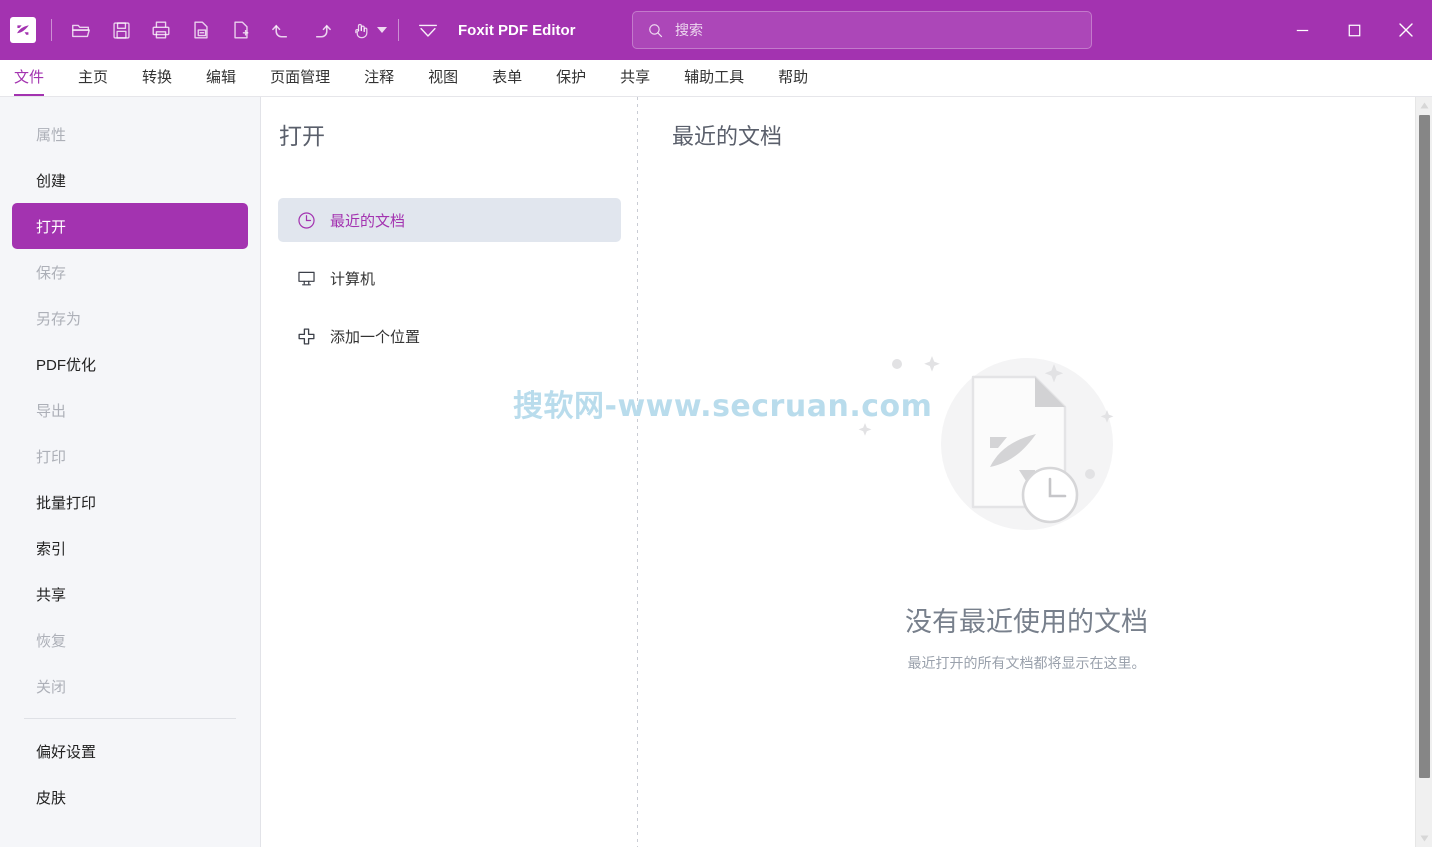  Describe the element at coordinates (130, 686) in the screenshot. I see `sidebar-item-close: 关闭` at that location.